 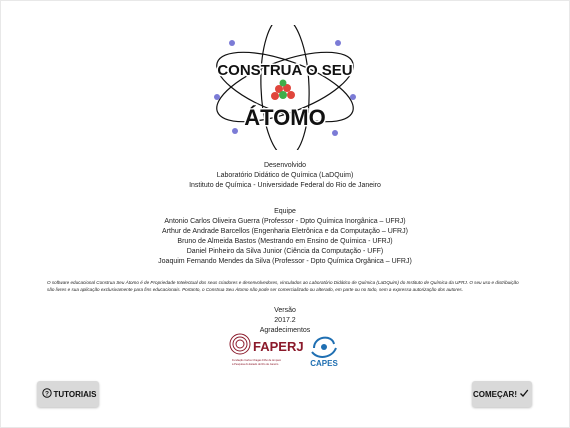 What do you see at coordinates (257, 360) in the screenshot?
I see `faperj-subtitle-1: Fundação Carlos Chagas Filho de Amparo` at bounding box center [257, 360].